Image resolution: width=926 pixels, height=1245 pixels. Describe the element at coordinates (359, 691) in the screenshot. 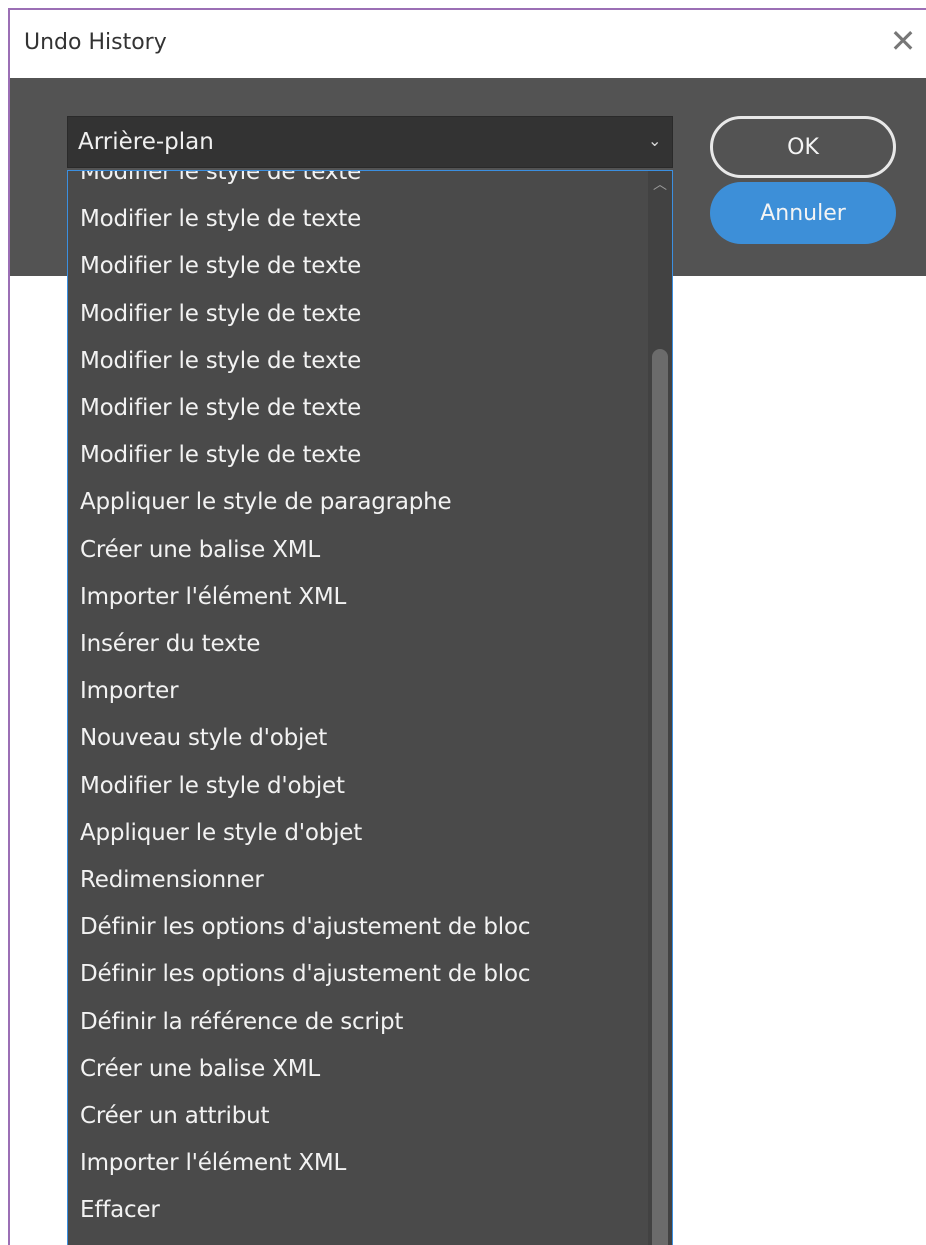

I see `list-item: Importer` at that location.